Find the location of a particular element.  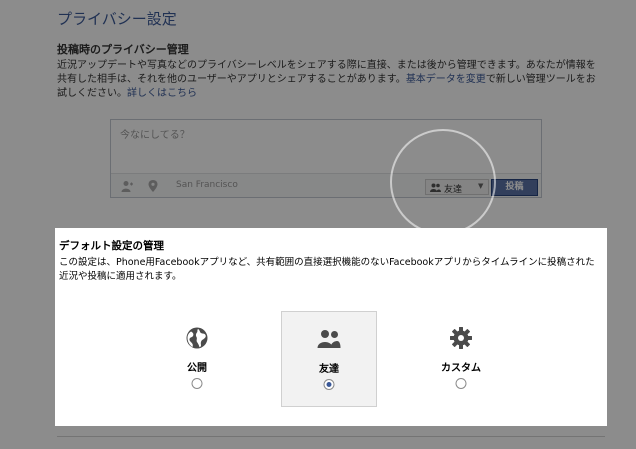

option-friends: 友達 is located at coordinates (329, 359).